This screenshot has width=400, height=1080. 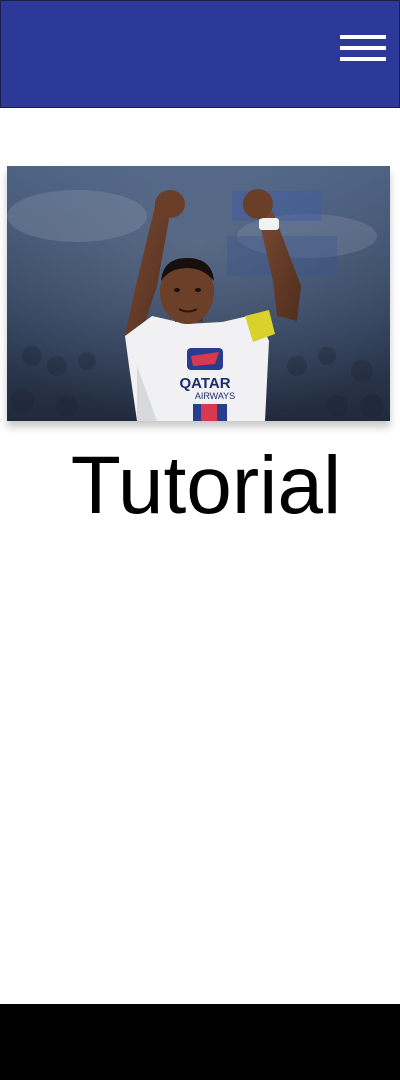 I want to click on bottom-bar, so click(x=200, y=1042).